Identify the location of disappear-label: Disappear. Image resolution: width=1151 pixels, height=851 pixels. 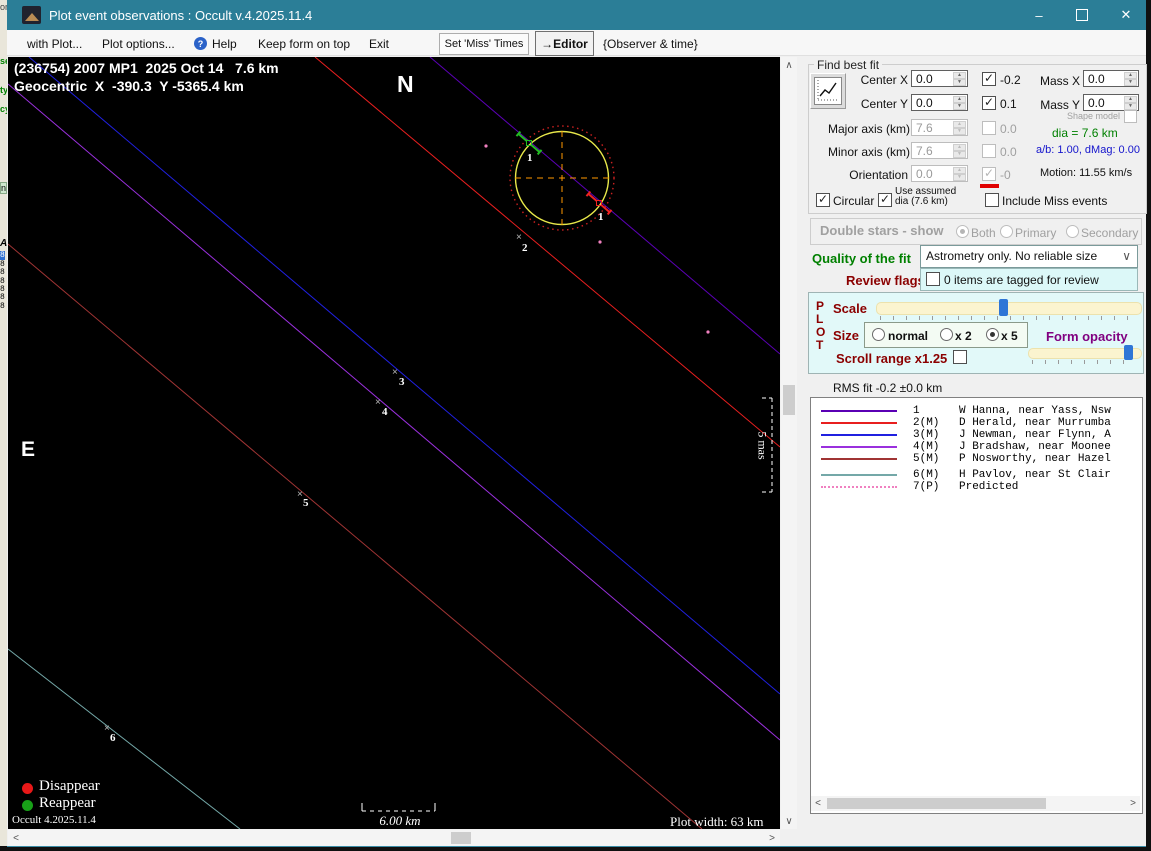
(69, 786).